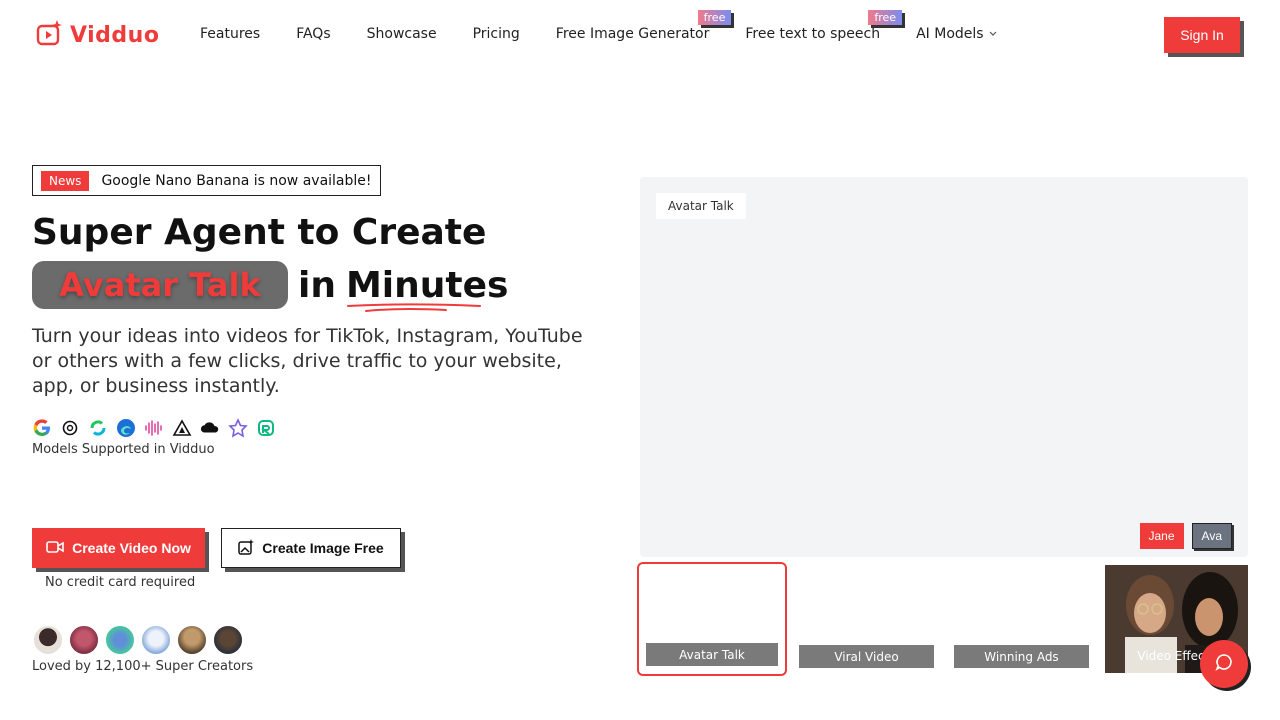 The width and height of the screenshot is (1280, 720). What do you see at coordinates (55, 548) in the screenshot?
I see `video-camera-icon` at bounding box center [55, 548].